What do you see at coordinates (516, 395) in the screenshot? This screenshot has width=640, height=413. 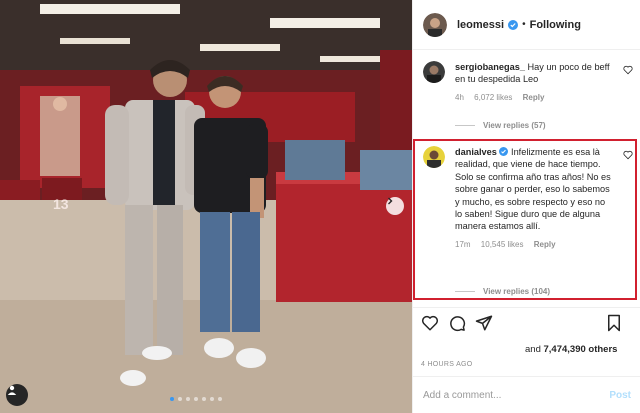 I see `comment-input` at bounding box center [516, 395].